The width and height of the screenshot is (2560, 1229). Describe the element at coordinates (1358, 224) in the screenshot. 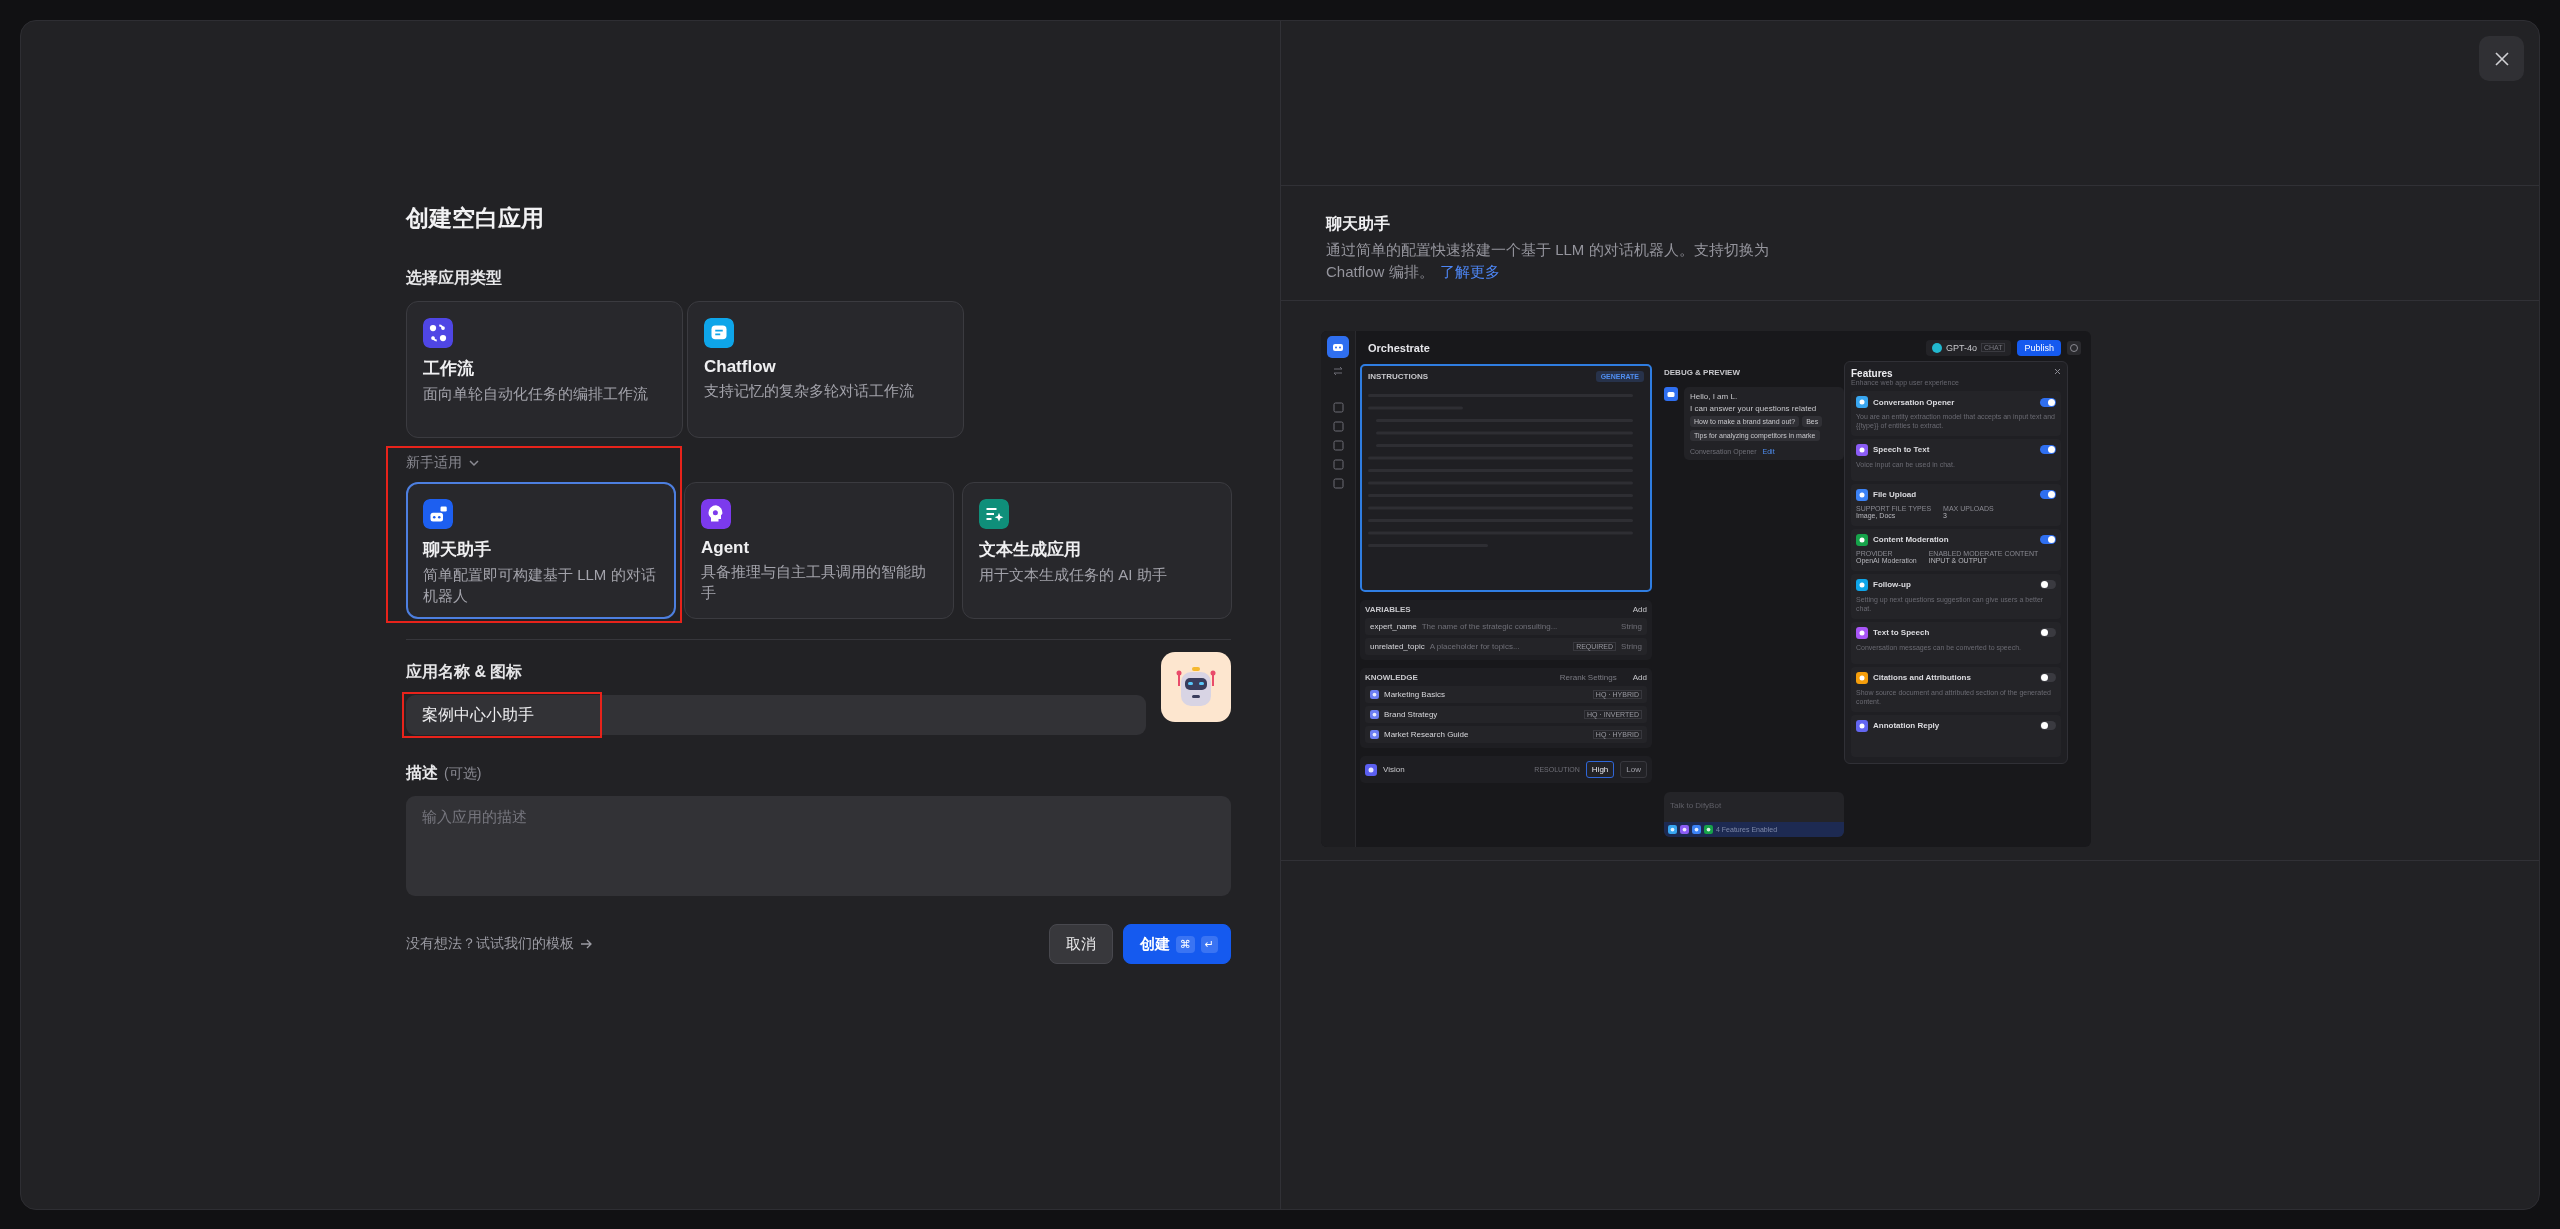

I see `preview-title: 聊天助手` at that location.